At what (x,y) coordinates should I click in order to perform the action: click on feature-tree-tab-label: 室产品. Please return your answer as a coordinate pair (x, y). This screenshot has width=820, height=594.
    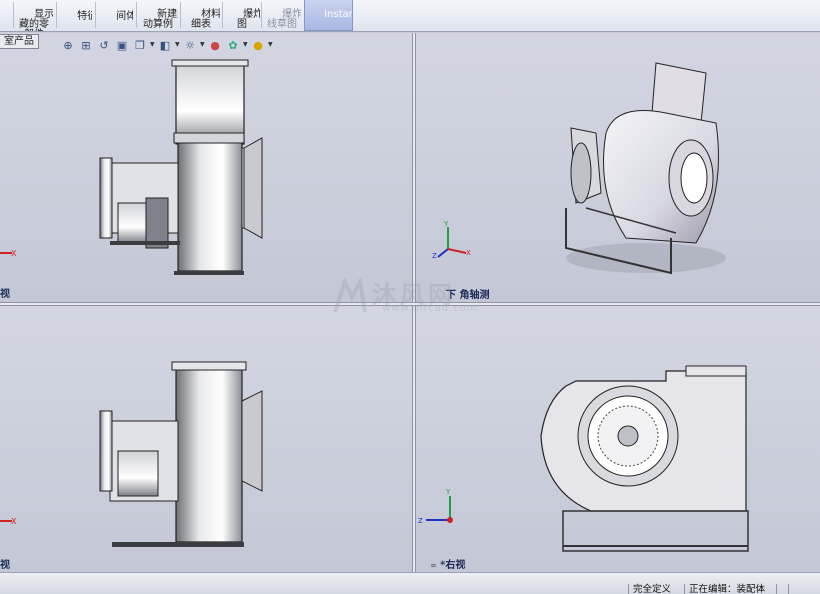
    Looking at the image, I should click on (19, 41).